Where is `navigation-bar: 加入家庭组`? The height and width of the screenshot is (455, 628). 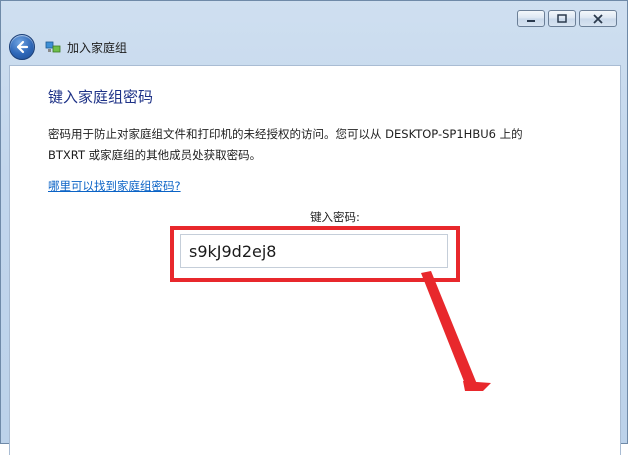 navigation-bar: 加入家庭组 is located at coordinates (68, 47).